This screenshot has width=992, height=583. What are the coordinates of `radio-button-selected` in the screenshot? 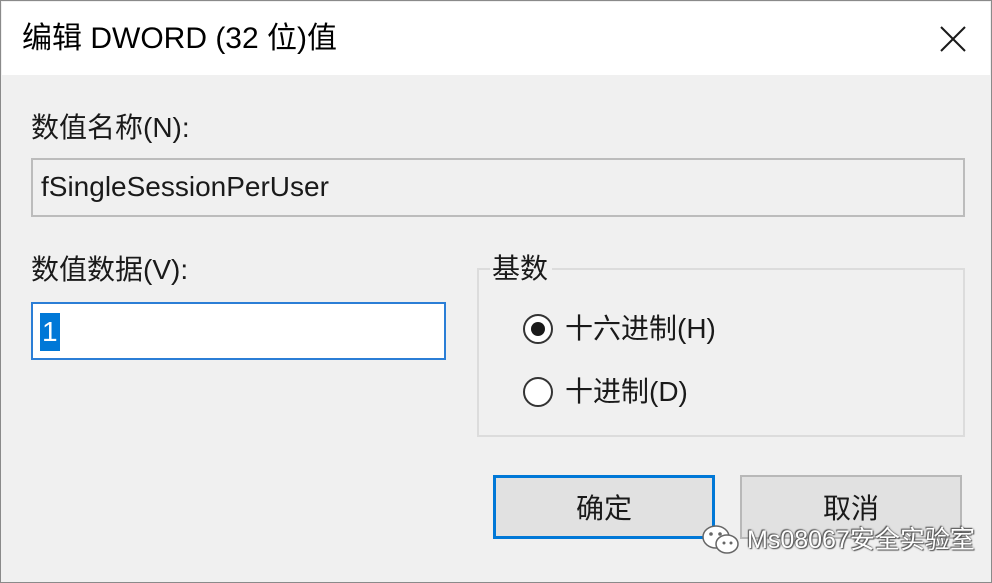 It's located at (538, 329).